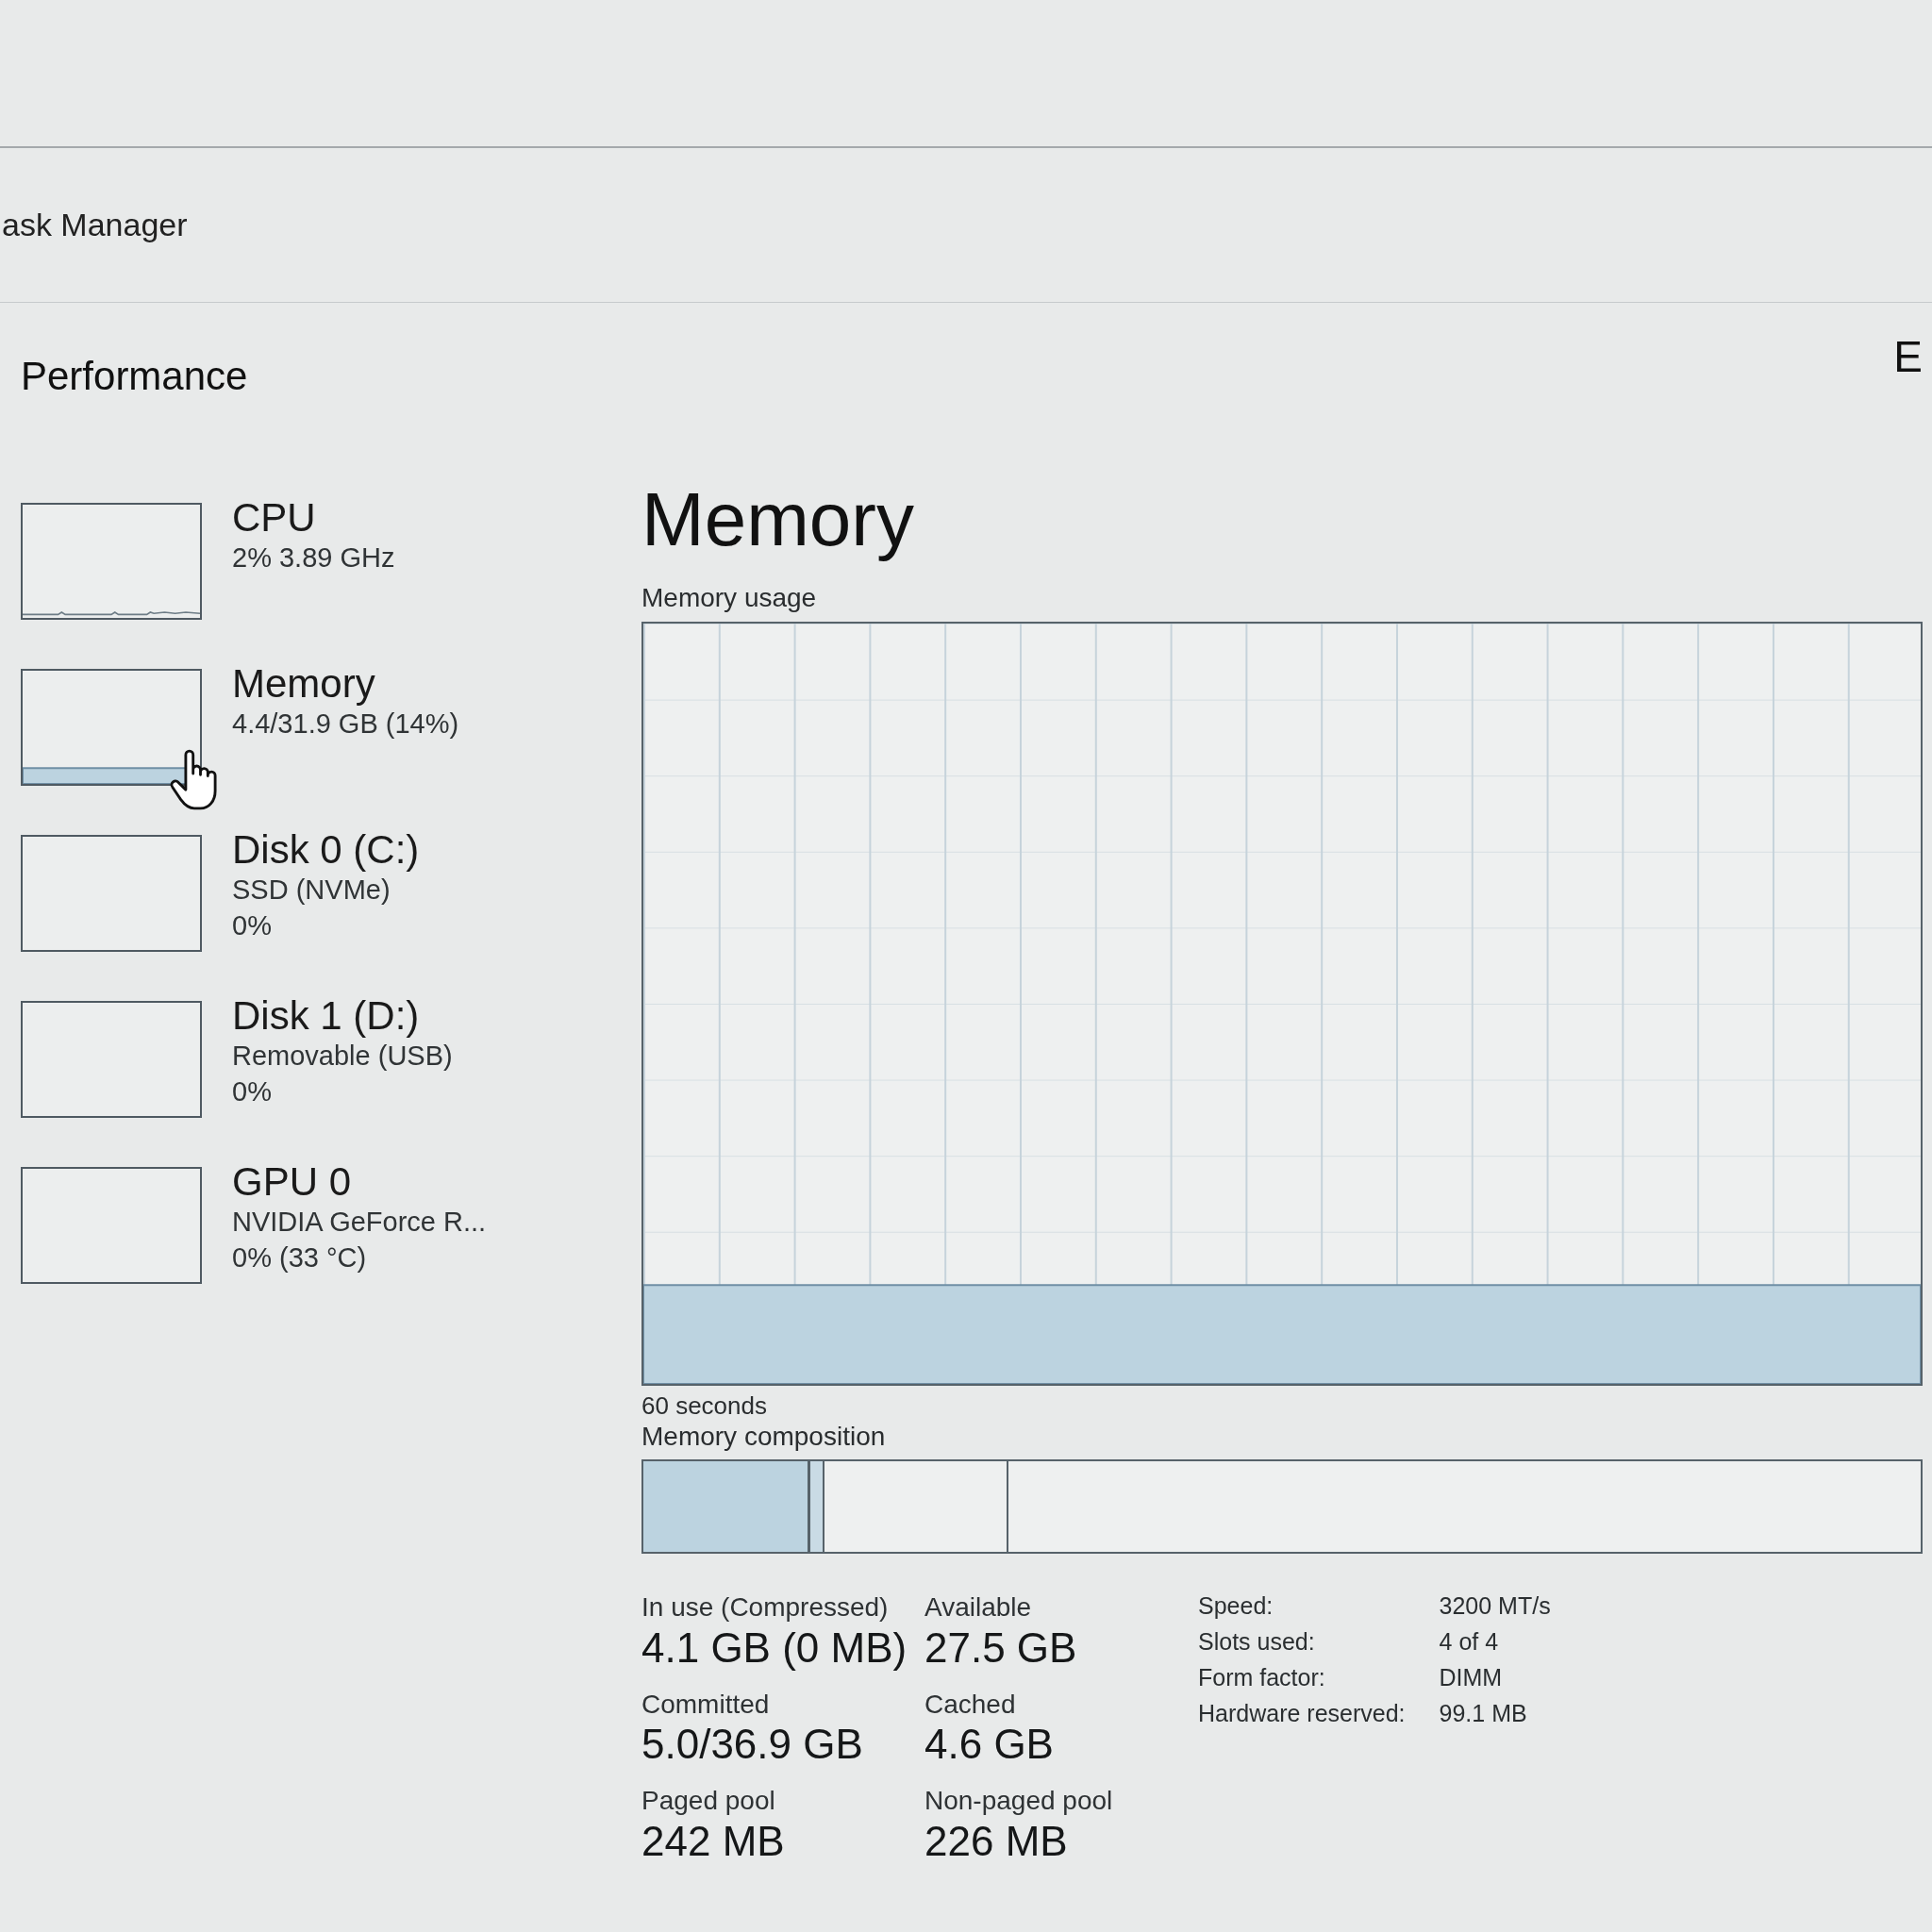 This screenshot has height=1932, width=1932. Describe the element at coordinates (314, 558) in the screenshot. I see `device-detail: 2% 3.89 GHz` at that location.